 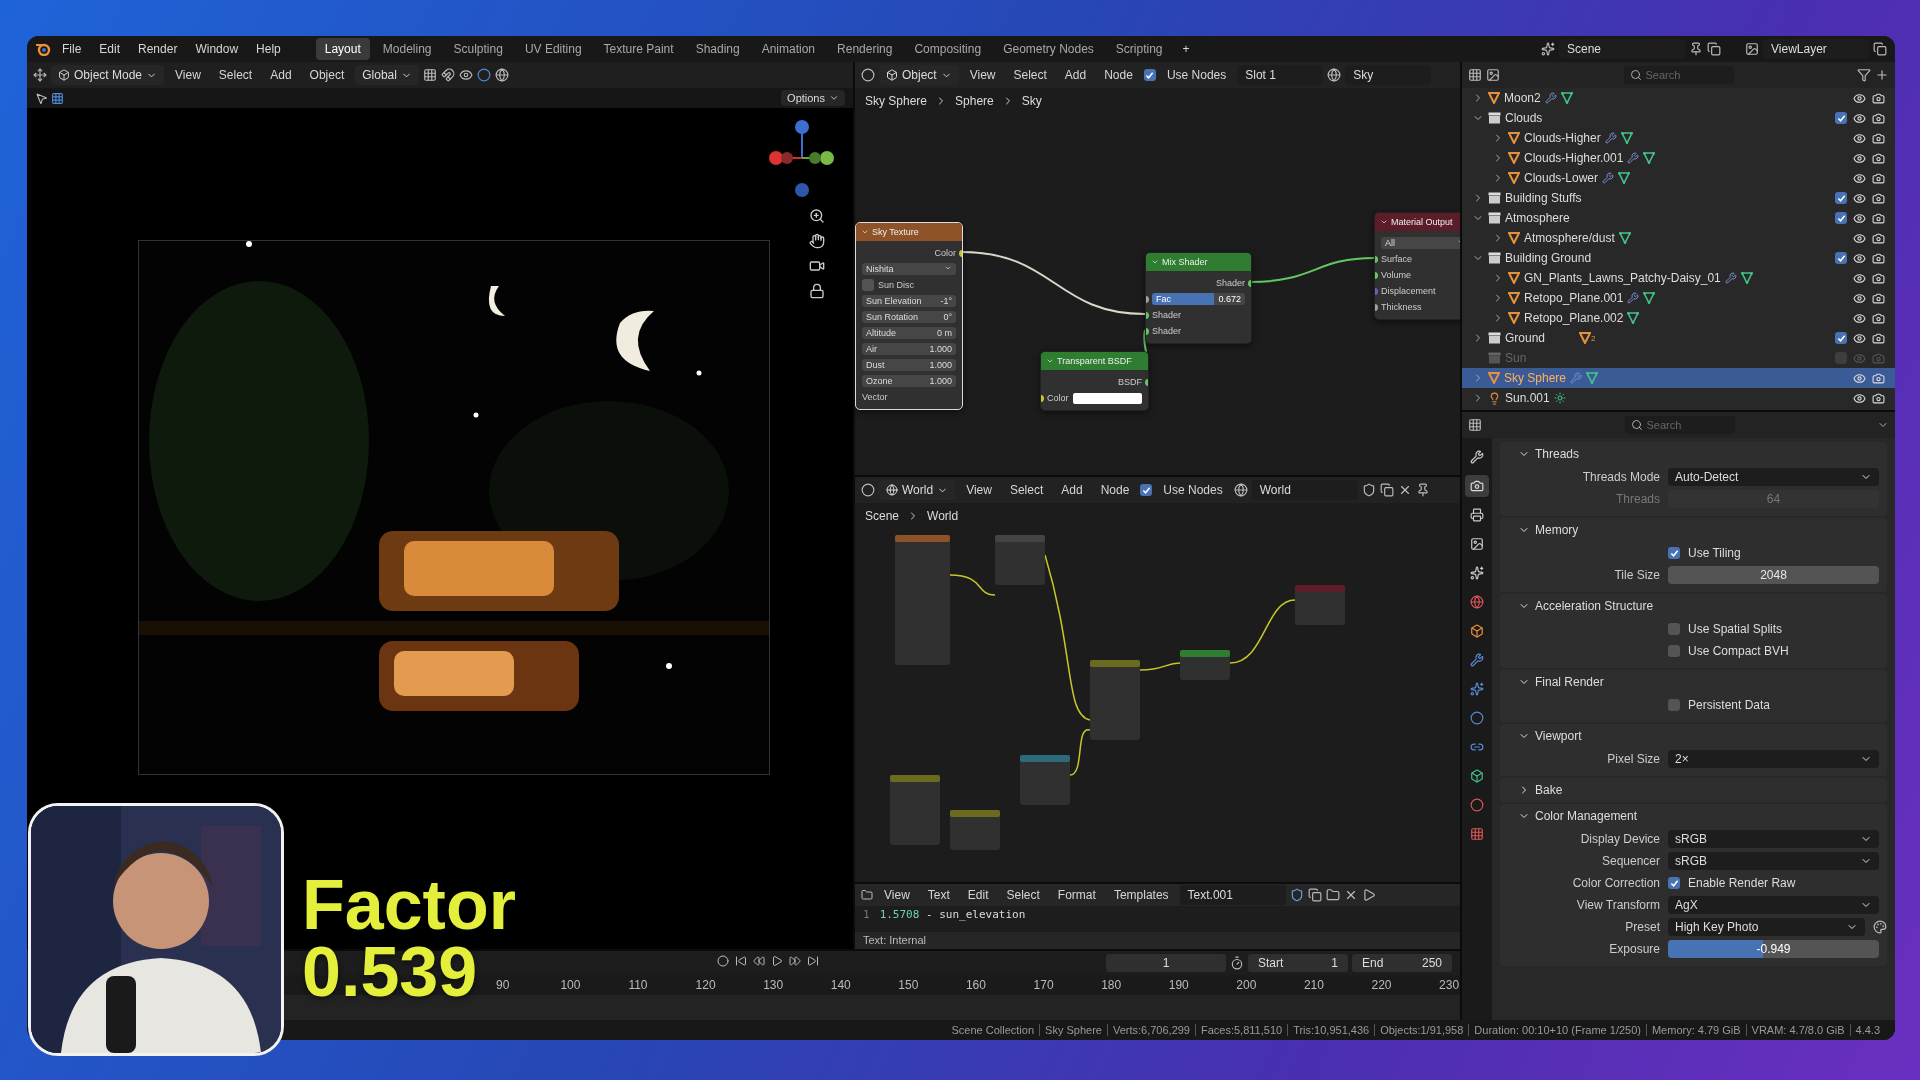 I want to click on outliner-row: Building Ground, so click(x=1678, y=258).